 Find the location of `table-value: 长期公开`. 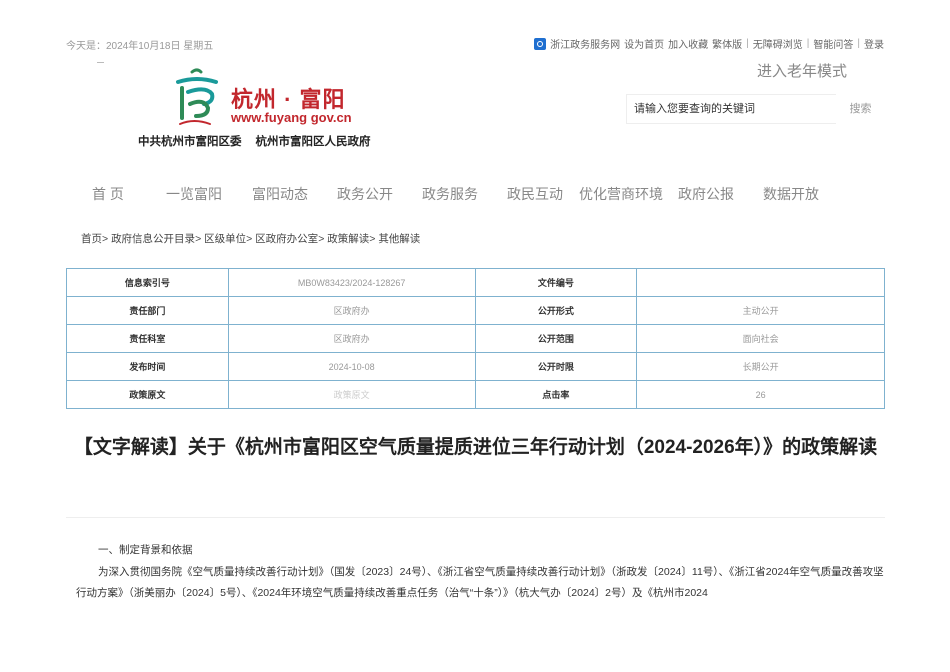

table-value: 长期公开 is located at coordinates (760, 366).